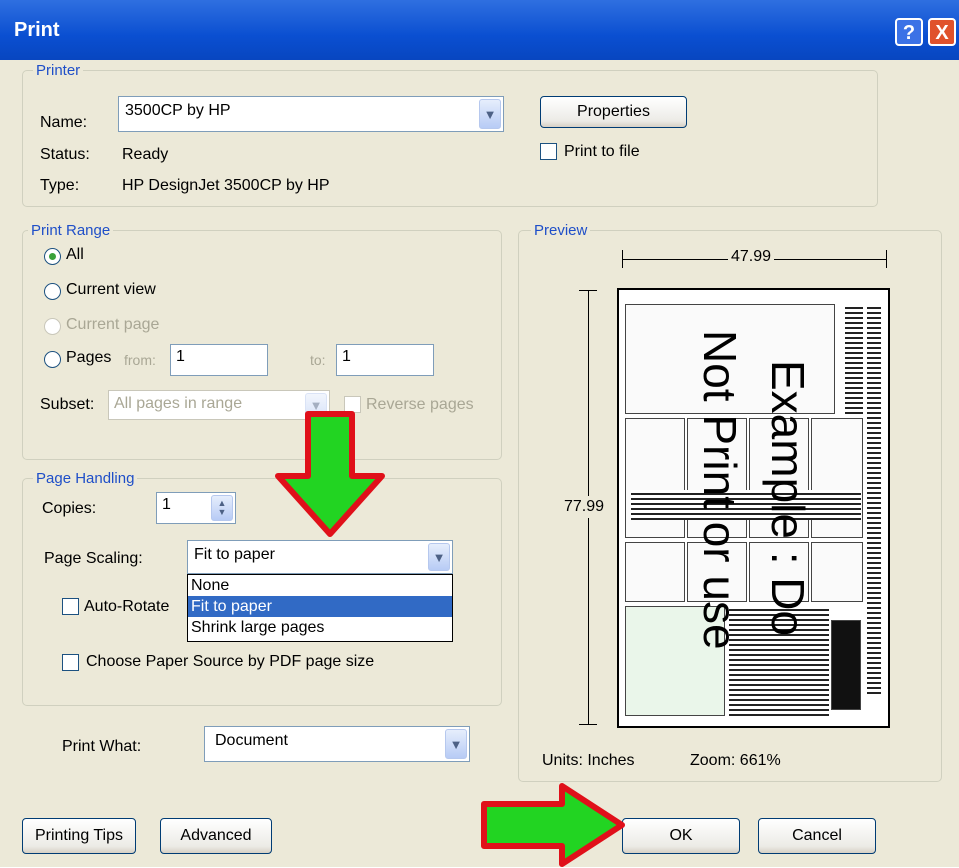 The height and width of the screenshot is (868, 959). I want to click on window-title: Print, so click(37, 30).